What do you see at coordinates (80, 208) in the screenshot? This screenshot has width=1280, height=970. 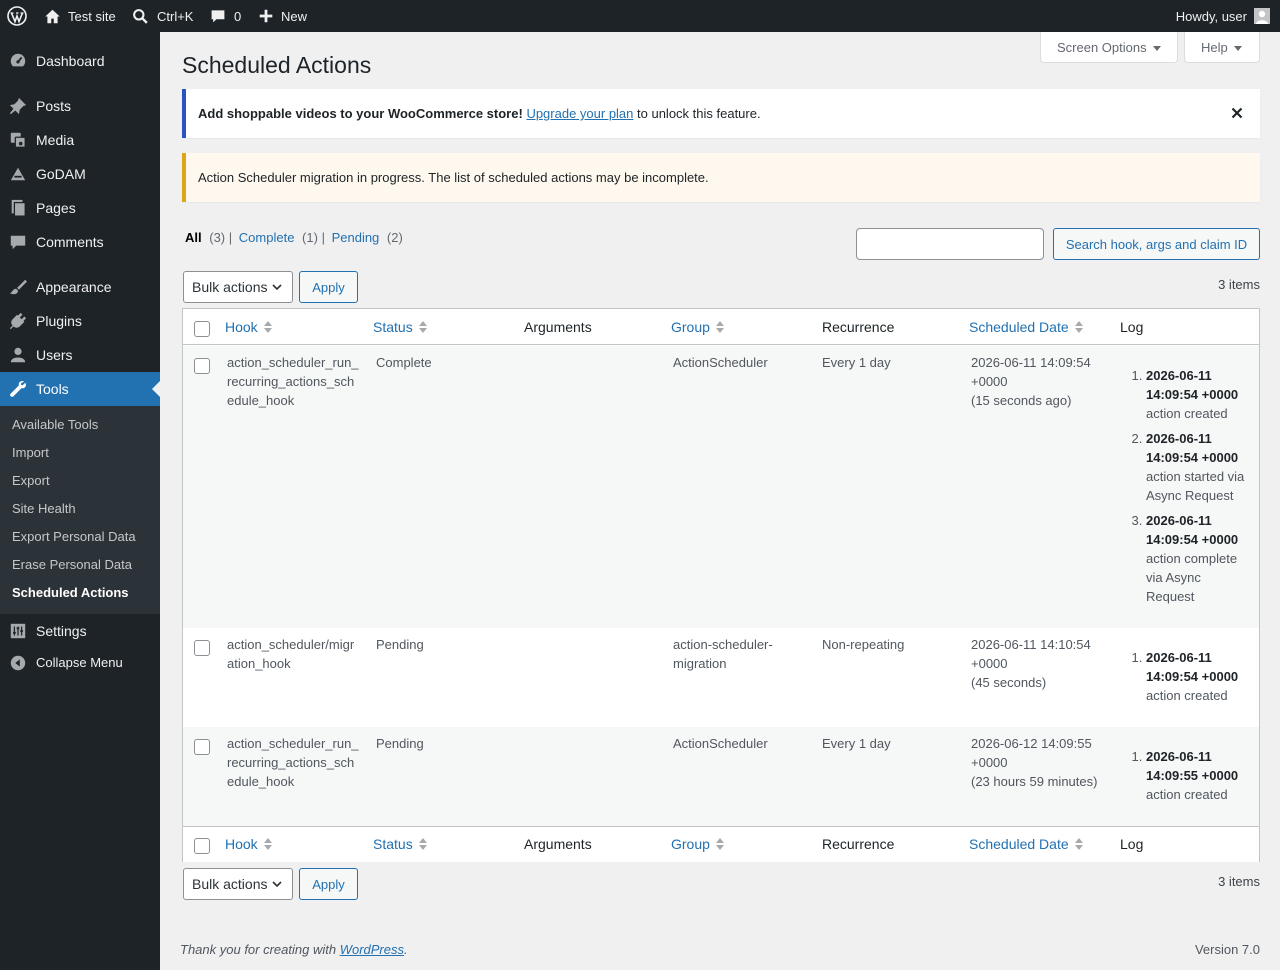 I see `menu-item-pages: Pages` at bounding box center [80, 208].